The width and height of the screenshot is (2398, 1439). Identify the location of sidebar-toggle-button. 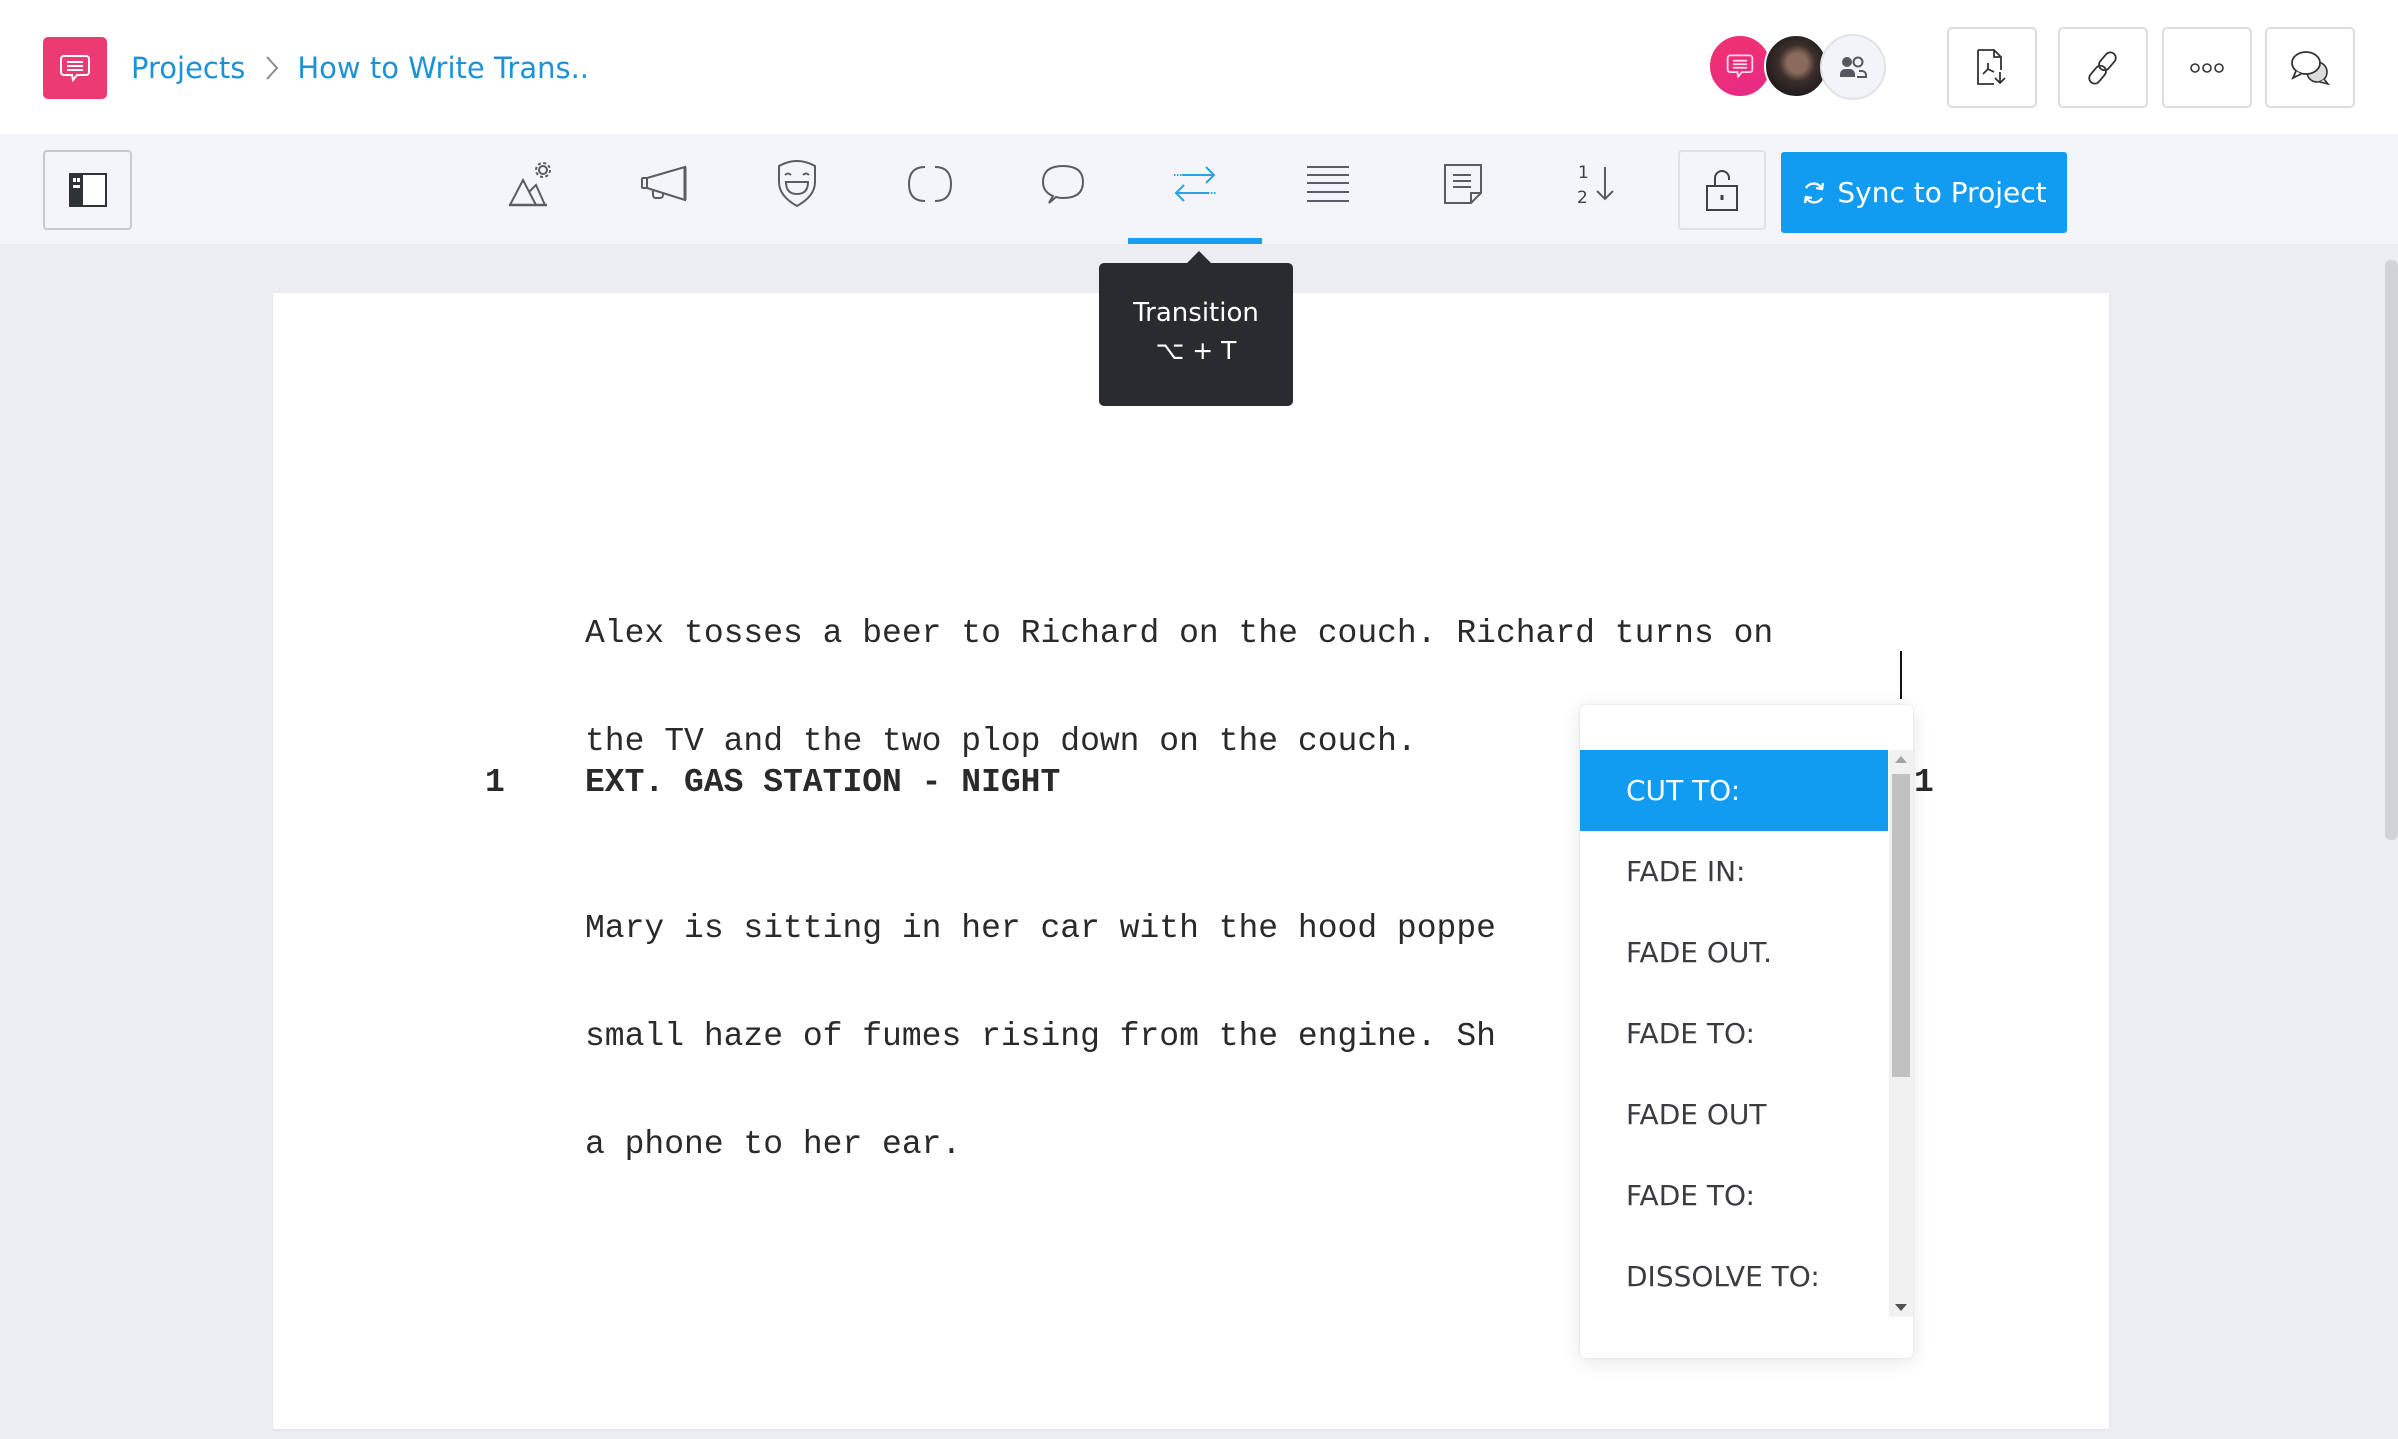
(87, 190).